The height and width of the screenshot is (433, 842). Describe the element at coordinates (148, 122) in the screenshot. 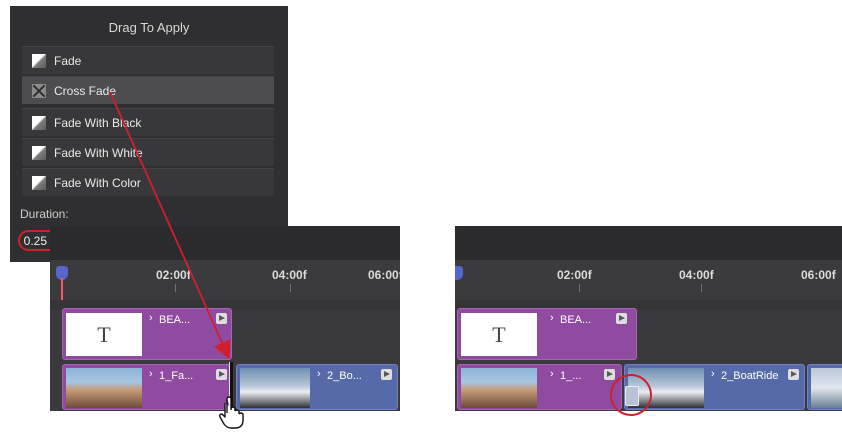

I see `transition-fade-with-black: Fade With Black` at that location.